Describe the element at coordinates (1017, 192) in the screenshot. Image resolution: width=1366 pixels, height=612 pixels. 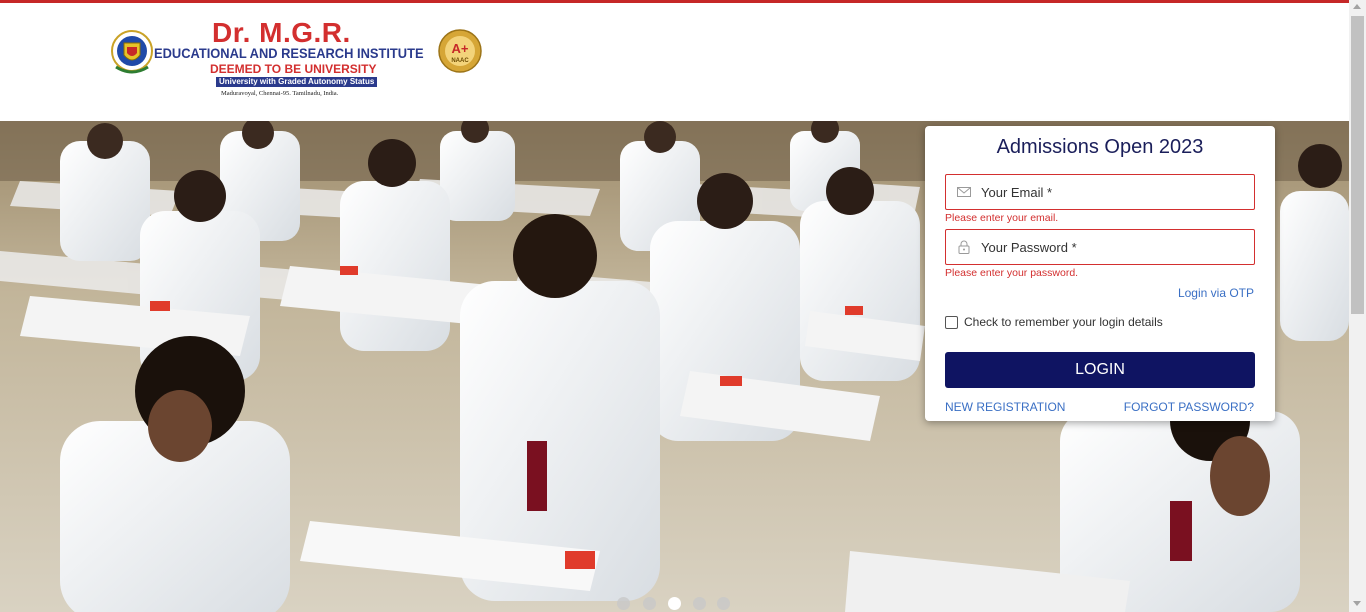
I see `email-placeholder: Your Email *` at that location.